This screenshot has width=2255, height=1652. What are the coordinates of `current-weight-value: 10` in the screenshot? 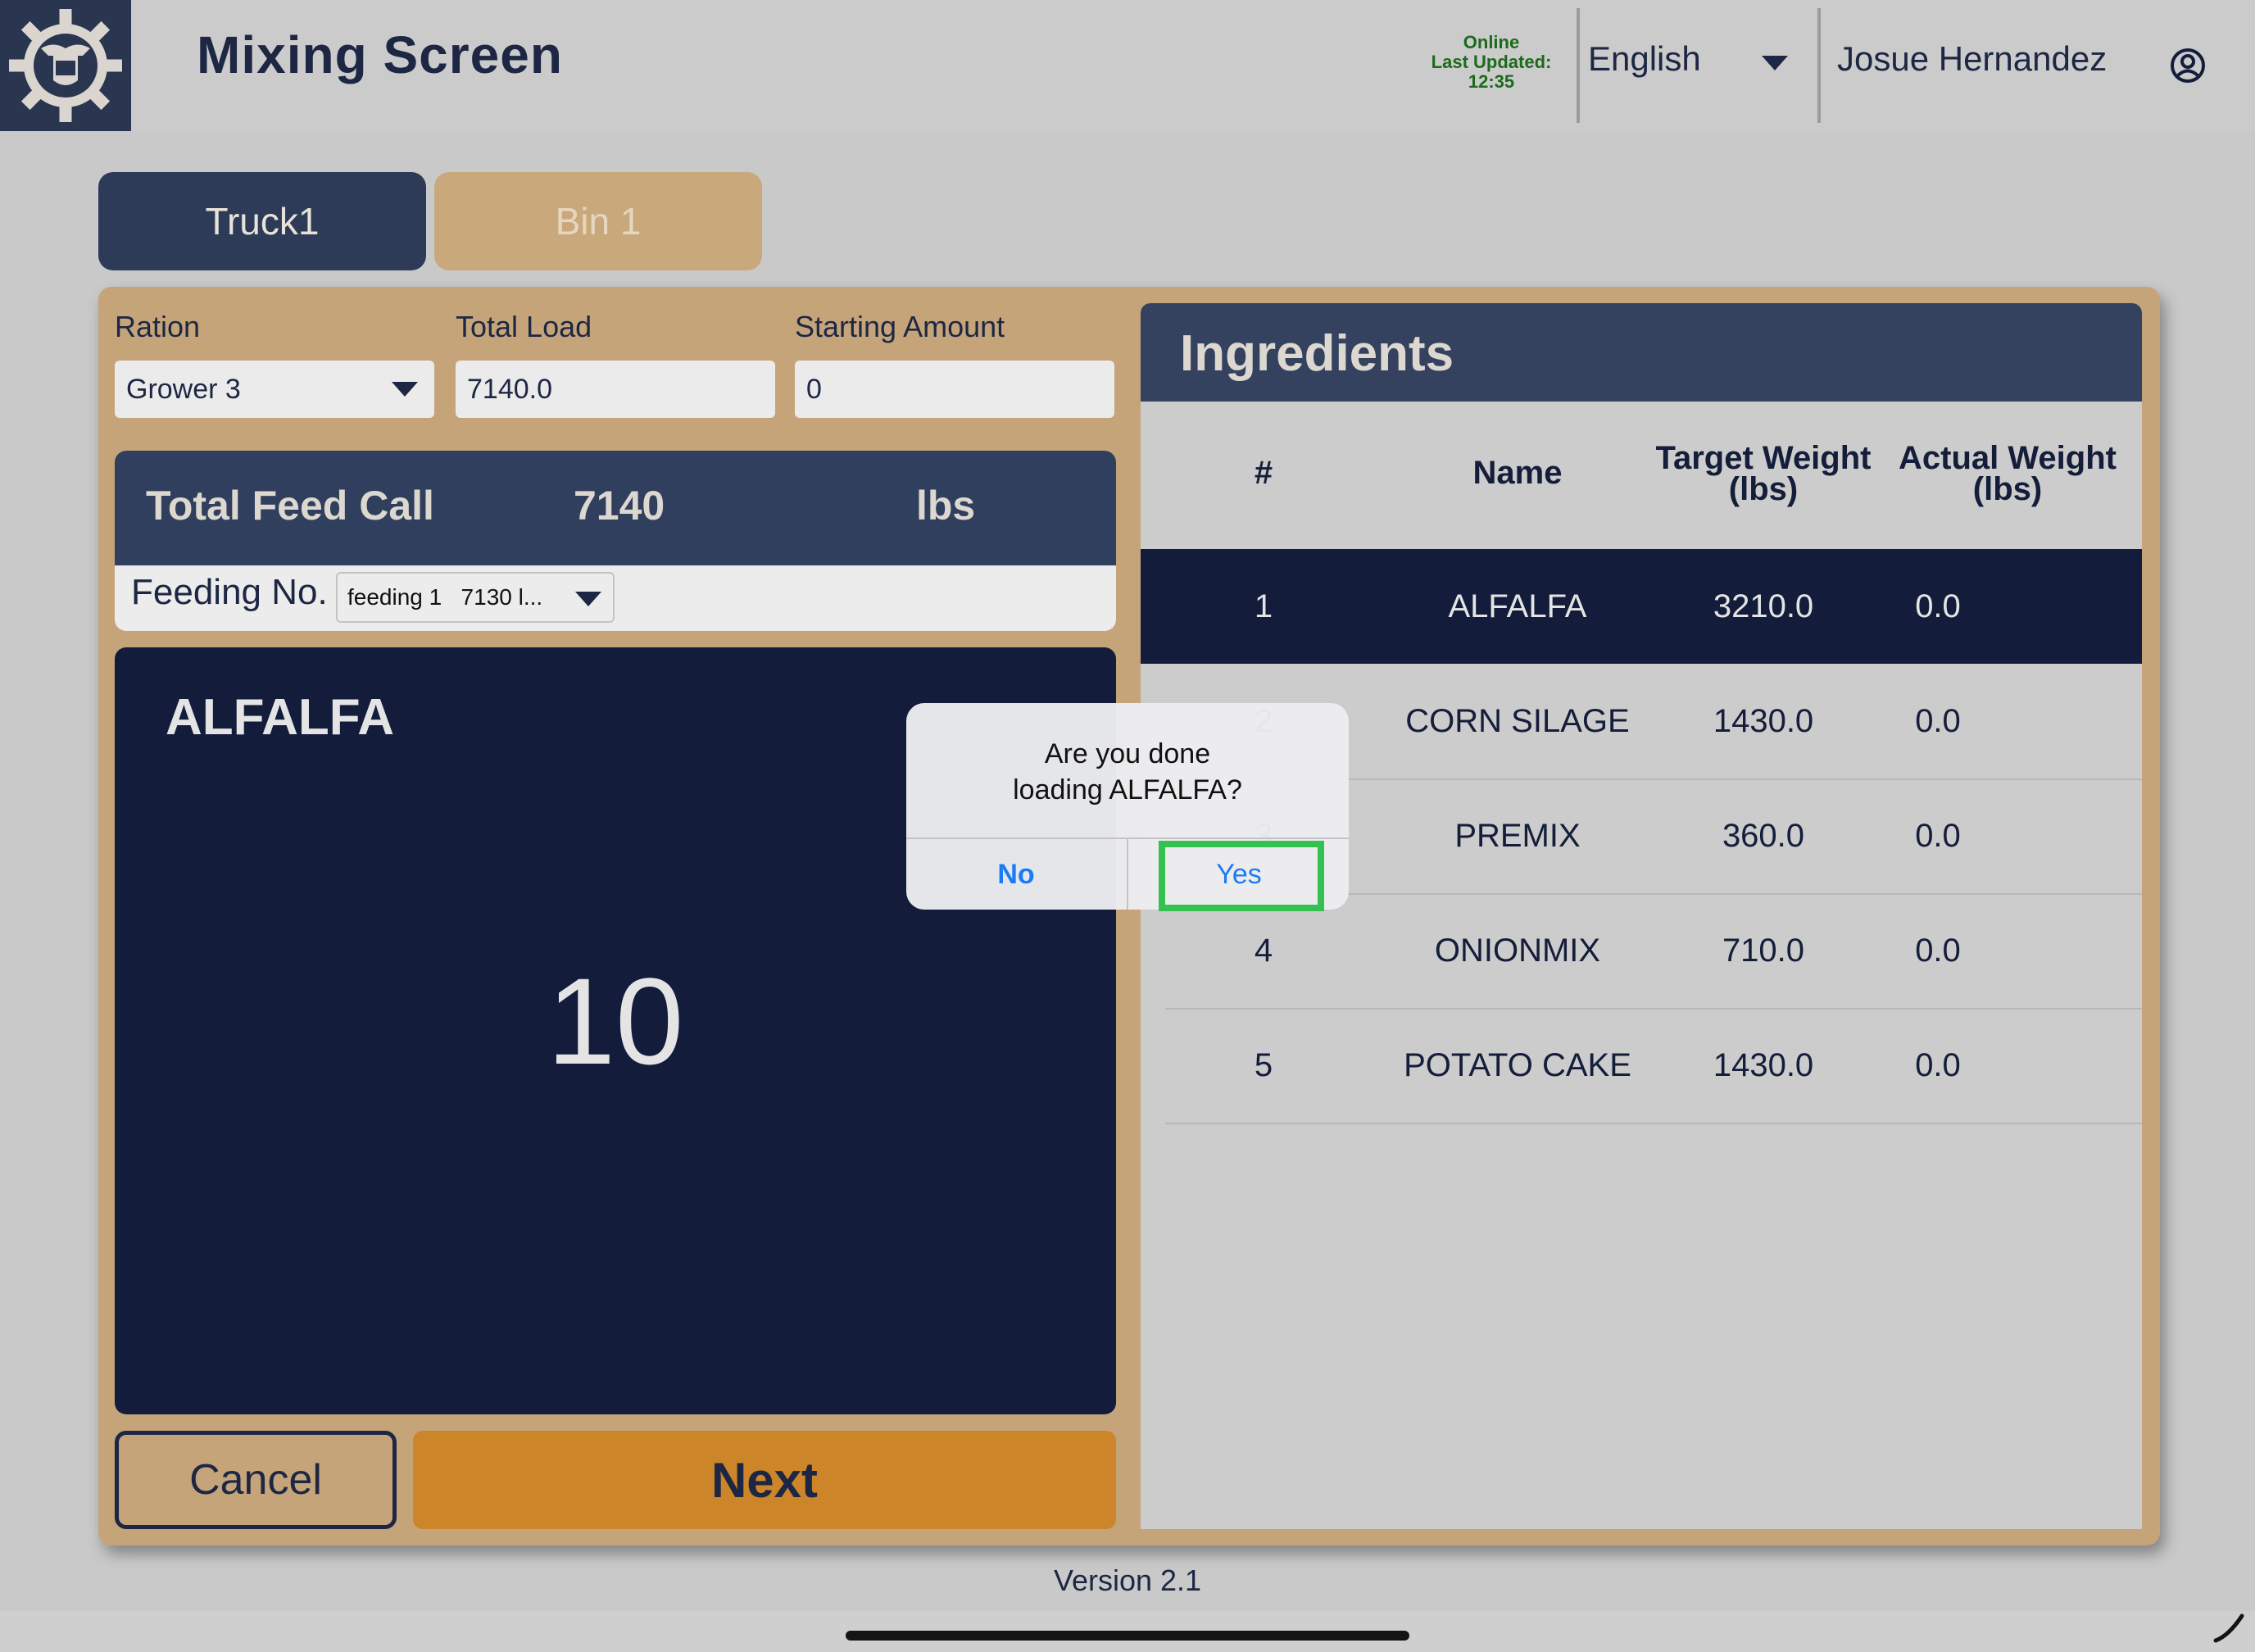 It's located at (616, 1021).